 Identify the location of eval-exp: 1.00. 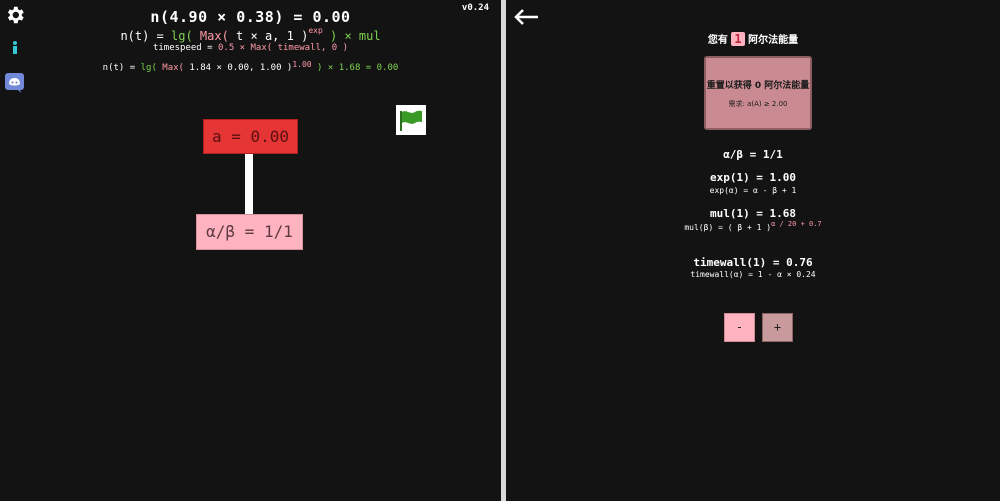
(302, 64).